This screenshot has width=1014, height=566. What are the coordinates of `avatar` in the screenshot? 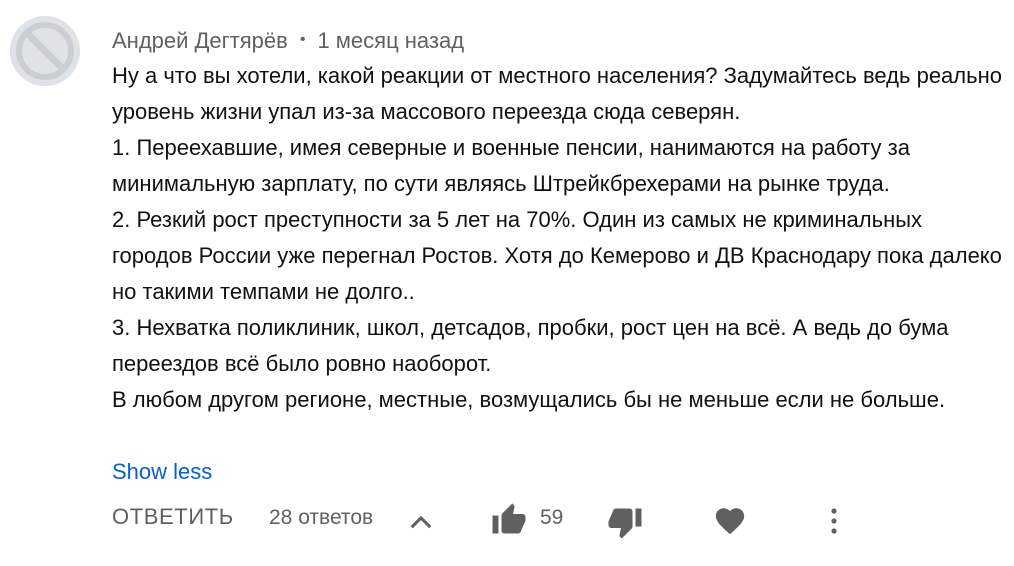 It's located at (45, 51).